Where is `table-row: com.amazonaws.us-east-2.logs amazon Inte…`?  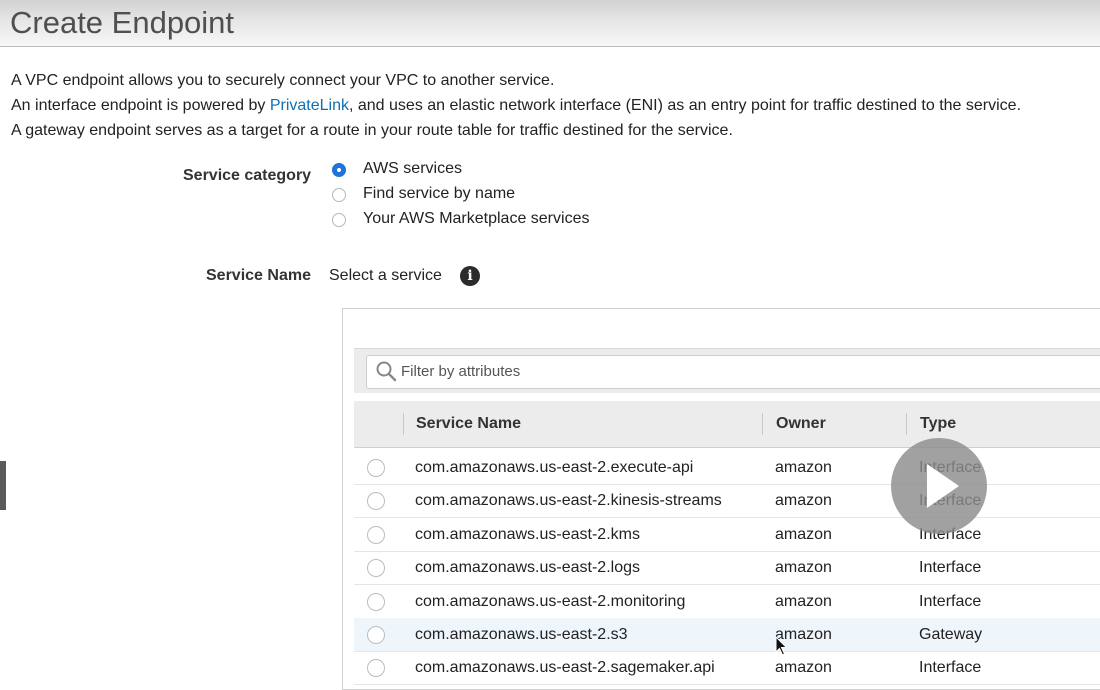 table-row: com.amazonaws.us-east-2.logs amazon Inte… is located at coordinates (727, 568).